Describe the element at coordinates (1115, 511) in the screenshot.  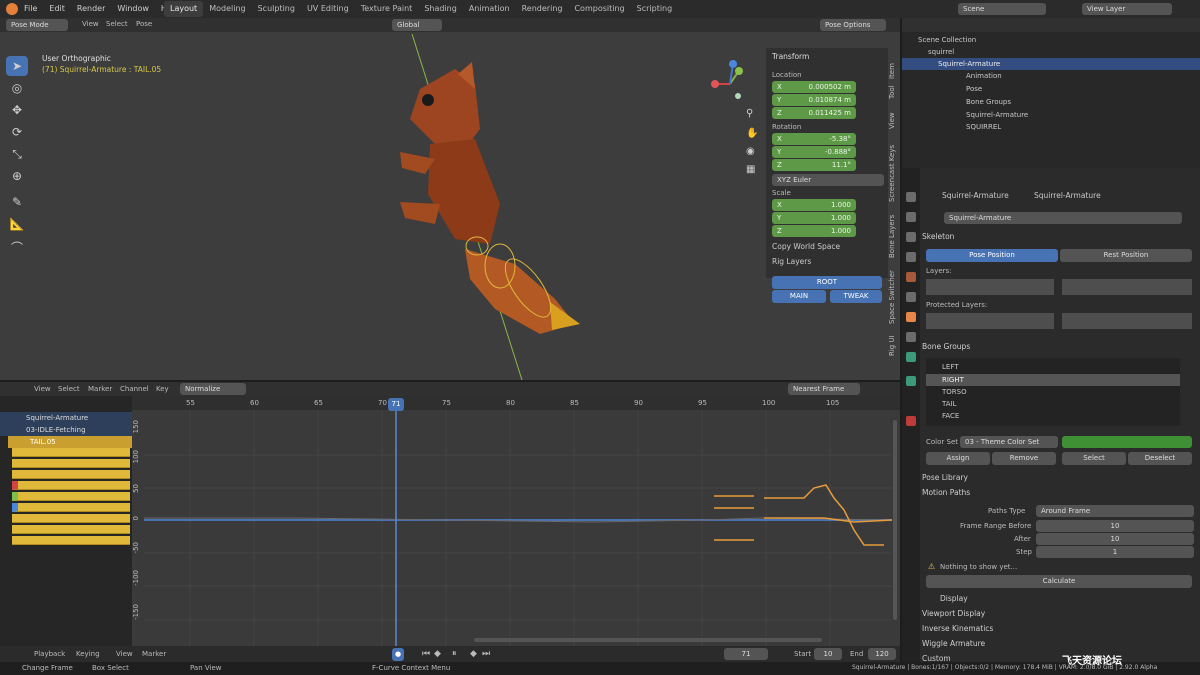
I see `paths-type-select: Around Frame` at that location.